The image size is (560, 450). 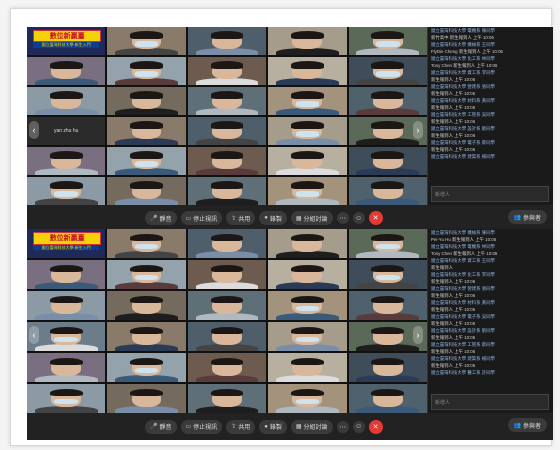 What do you see at coordinates (205, 219) in the screenshot?
I see `video-label: 停止視訊` at bounding box center [205, 219].